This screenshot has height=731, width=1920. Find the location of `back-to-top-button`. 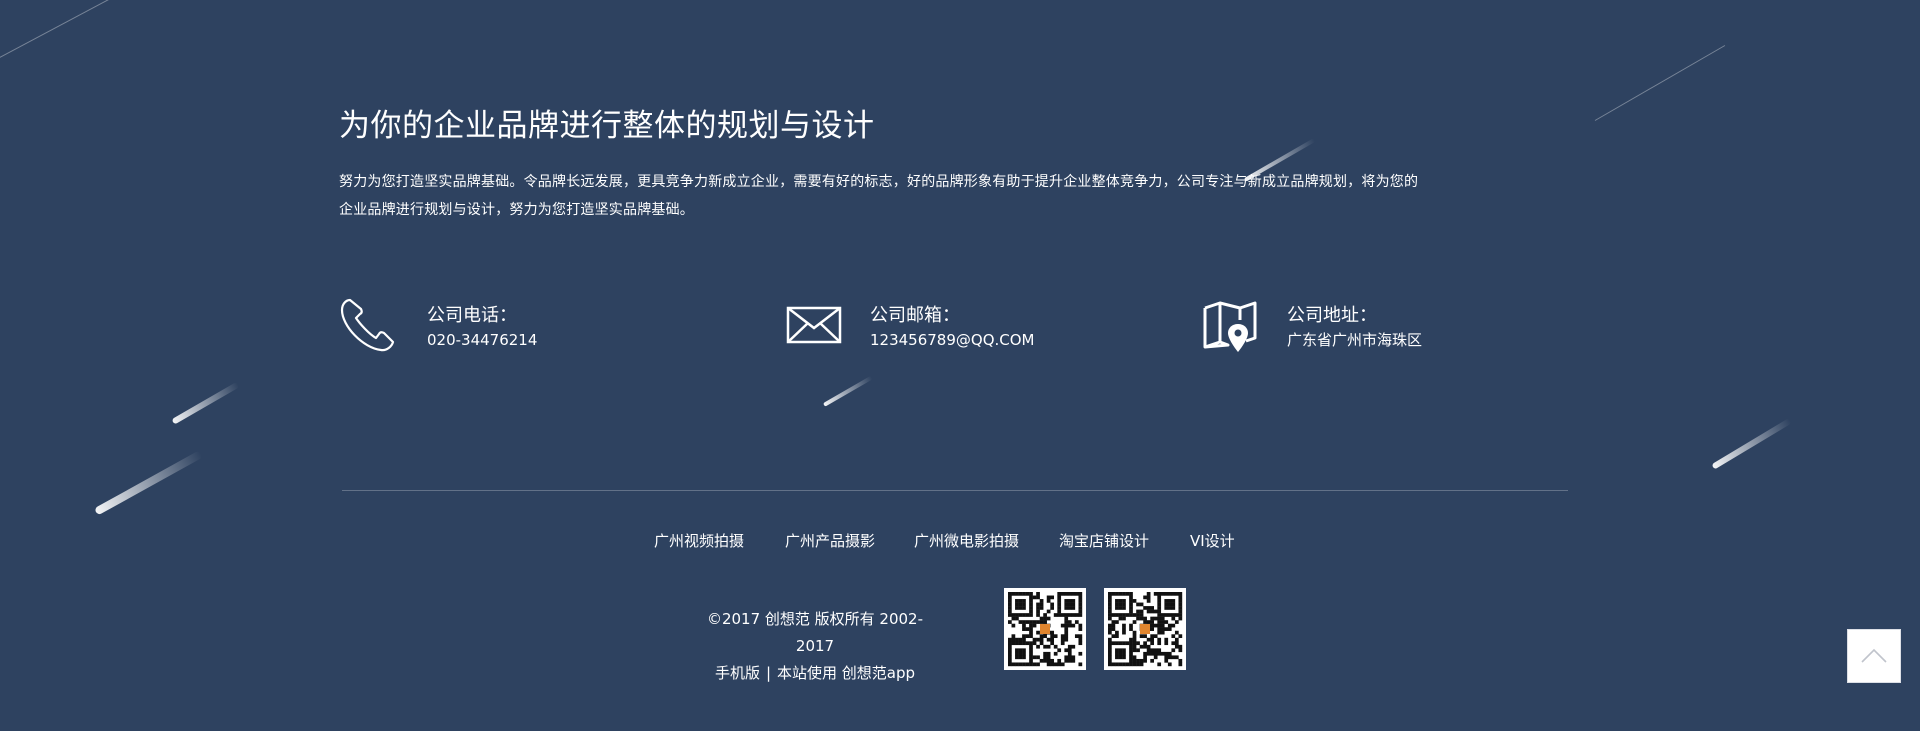

back-to-top-button is located at coordinates (1874, 656).